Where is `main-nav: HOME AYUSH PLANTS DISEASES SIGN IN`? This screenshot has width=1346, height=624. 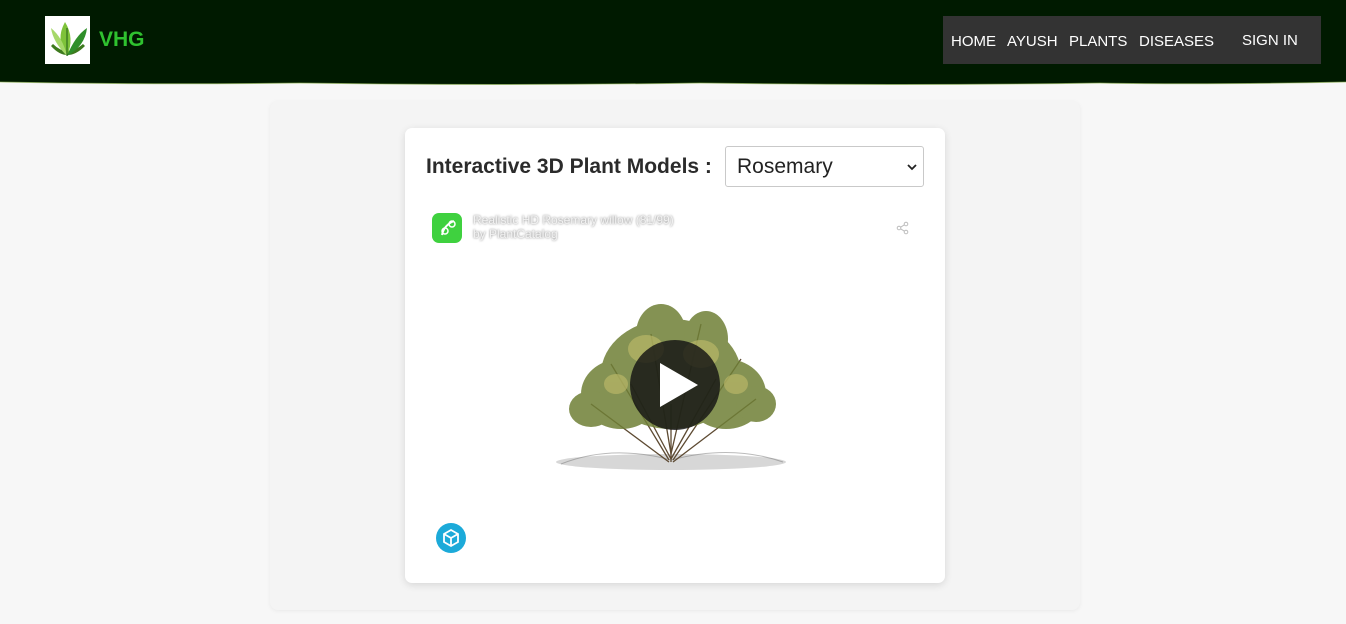 main-nav: HOME AYUSH PLANTS DISEASES SIGN IN is located at coordinates (1132, 40).